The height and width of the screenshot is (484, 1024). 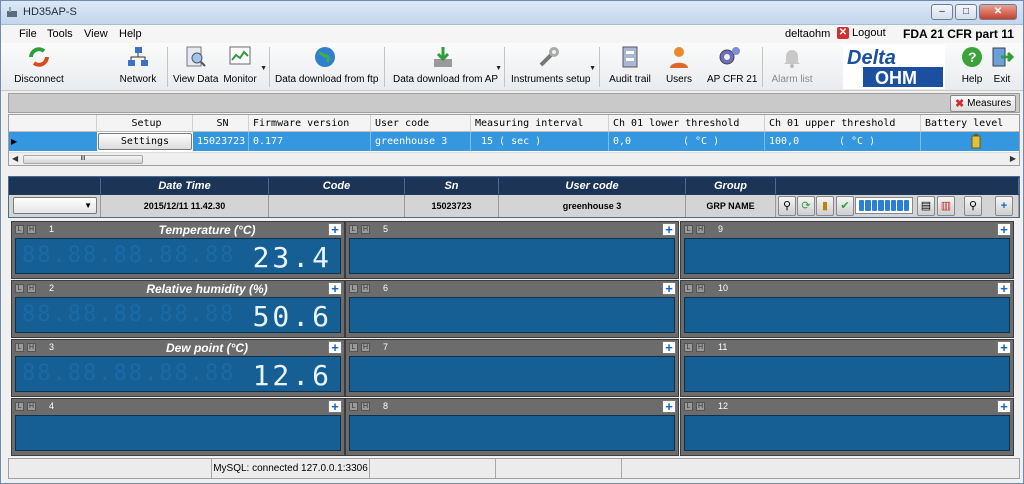 I want to click on menu-view: View, so click(x=96, y=34).